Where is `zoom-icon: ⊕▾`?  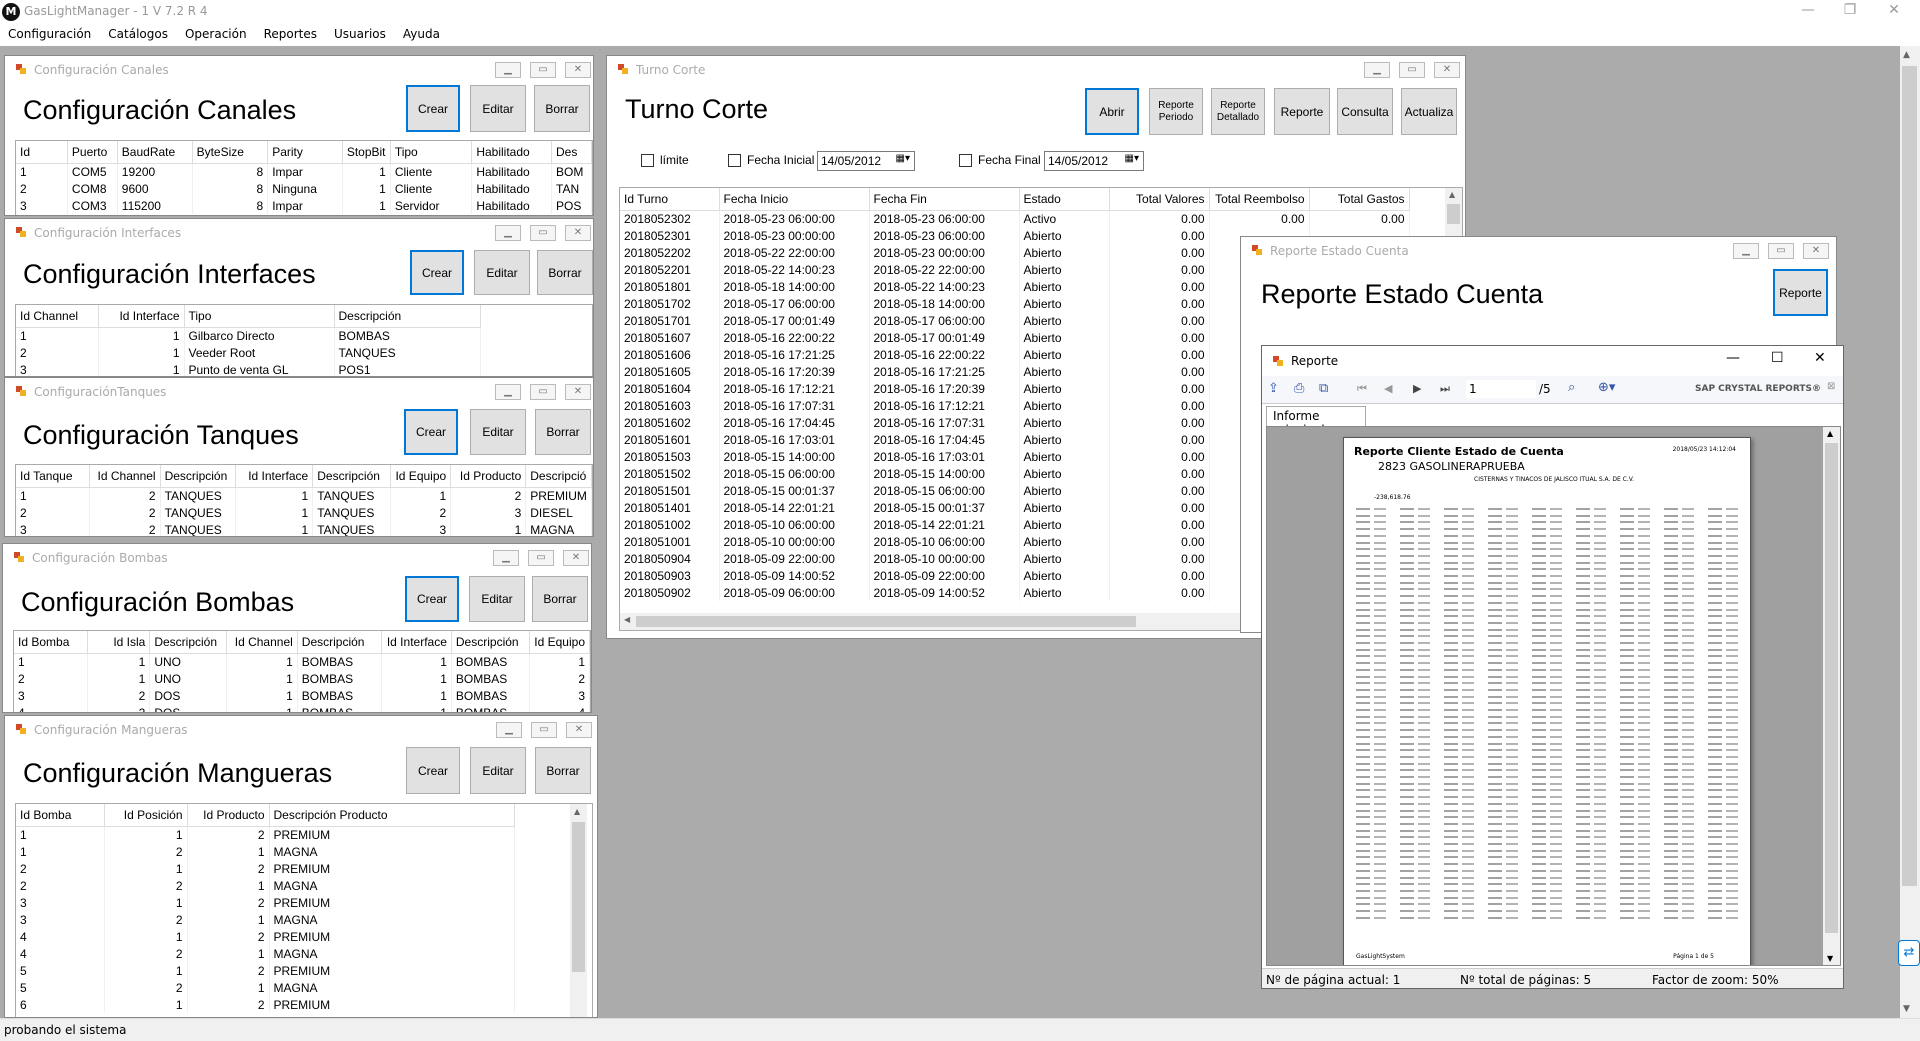 zoom-icon: ⊕▾ is located at coordinates (1606, 387).